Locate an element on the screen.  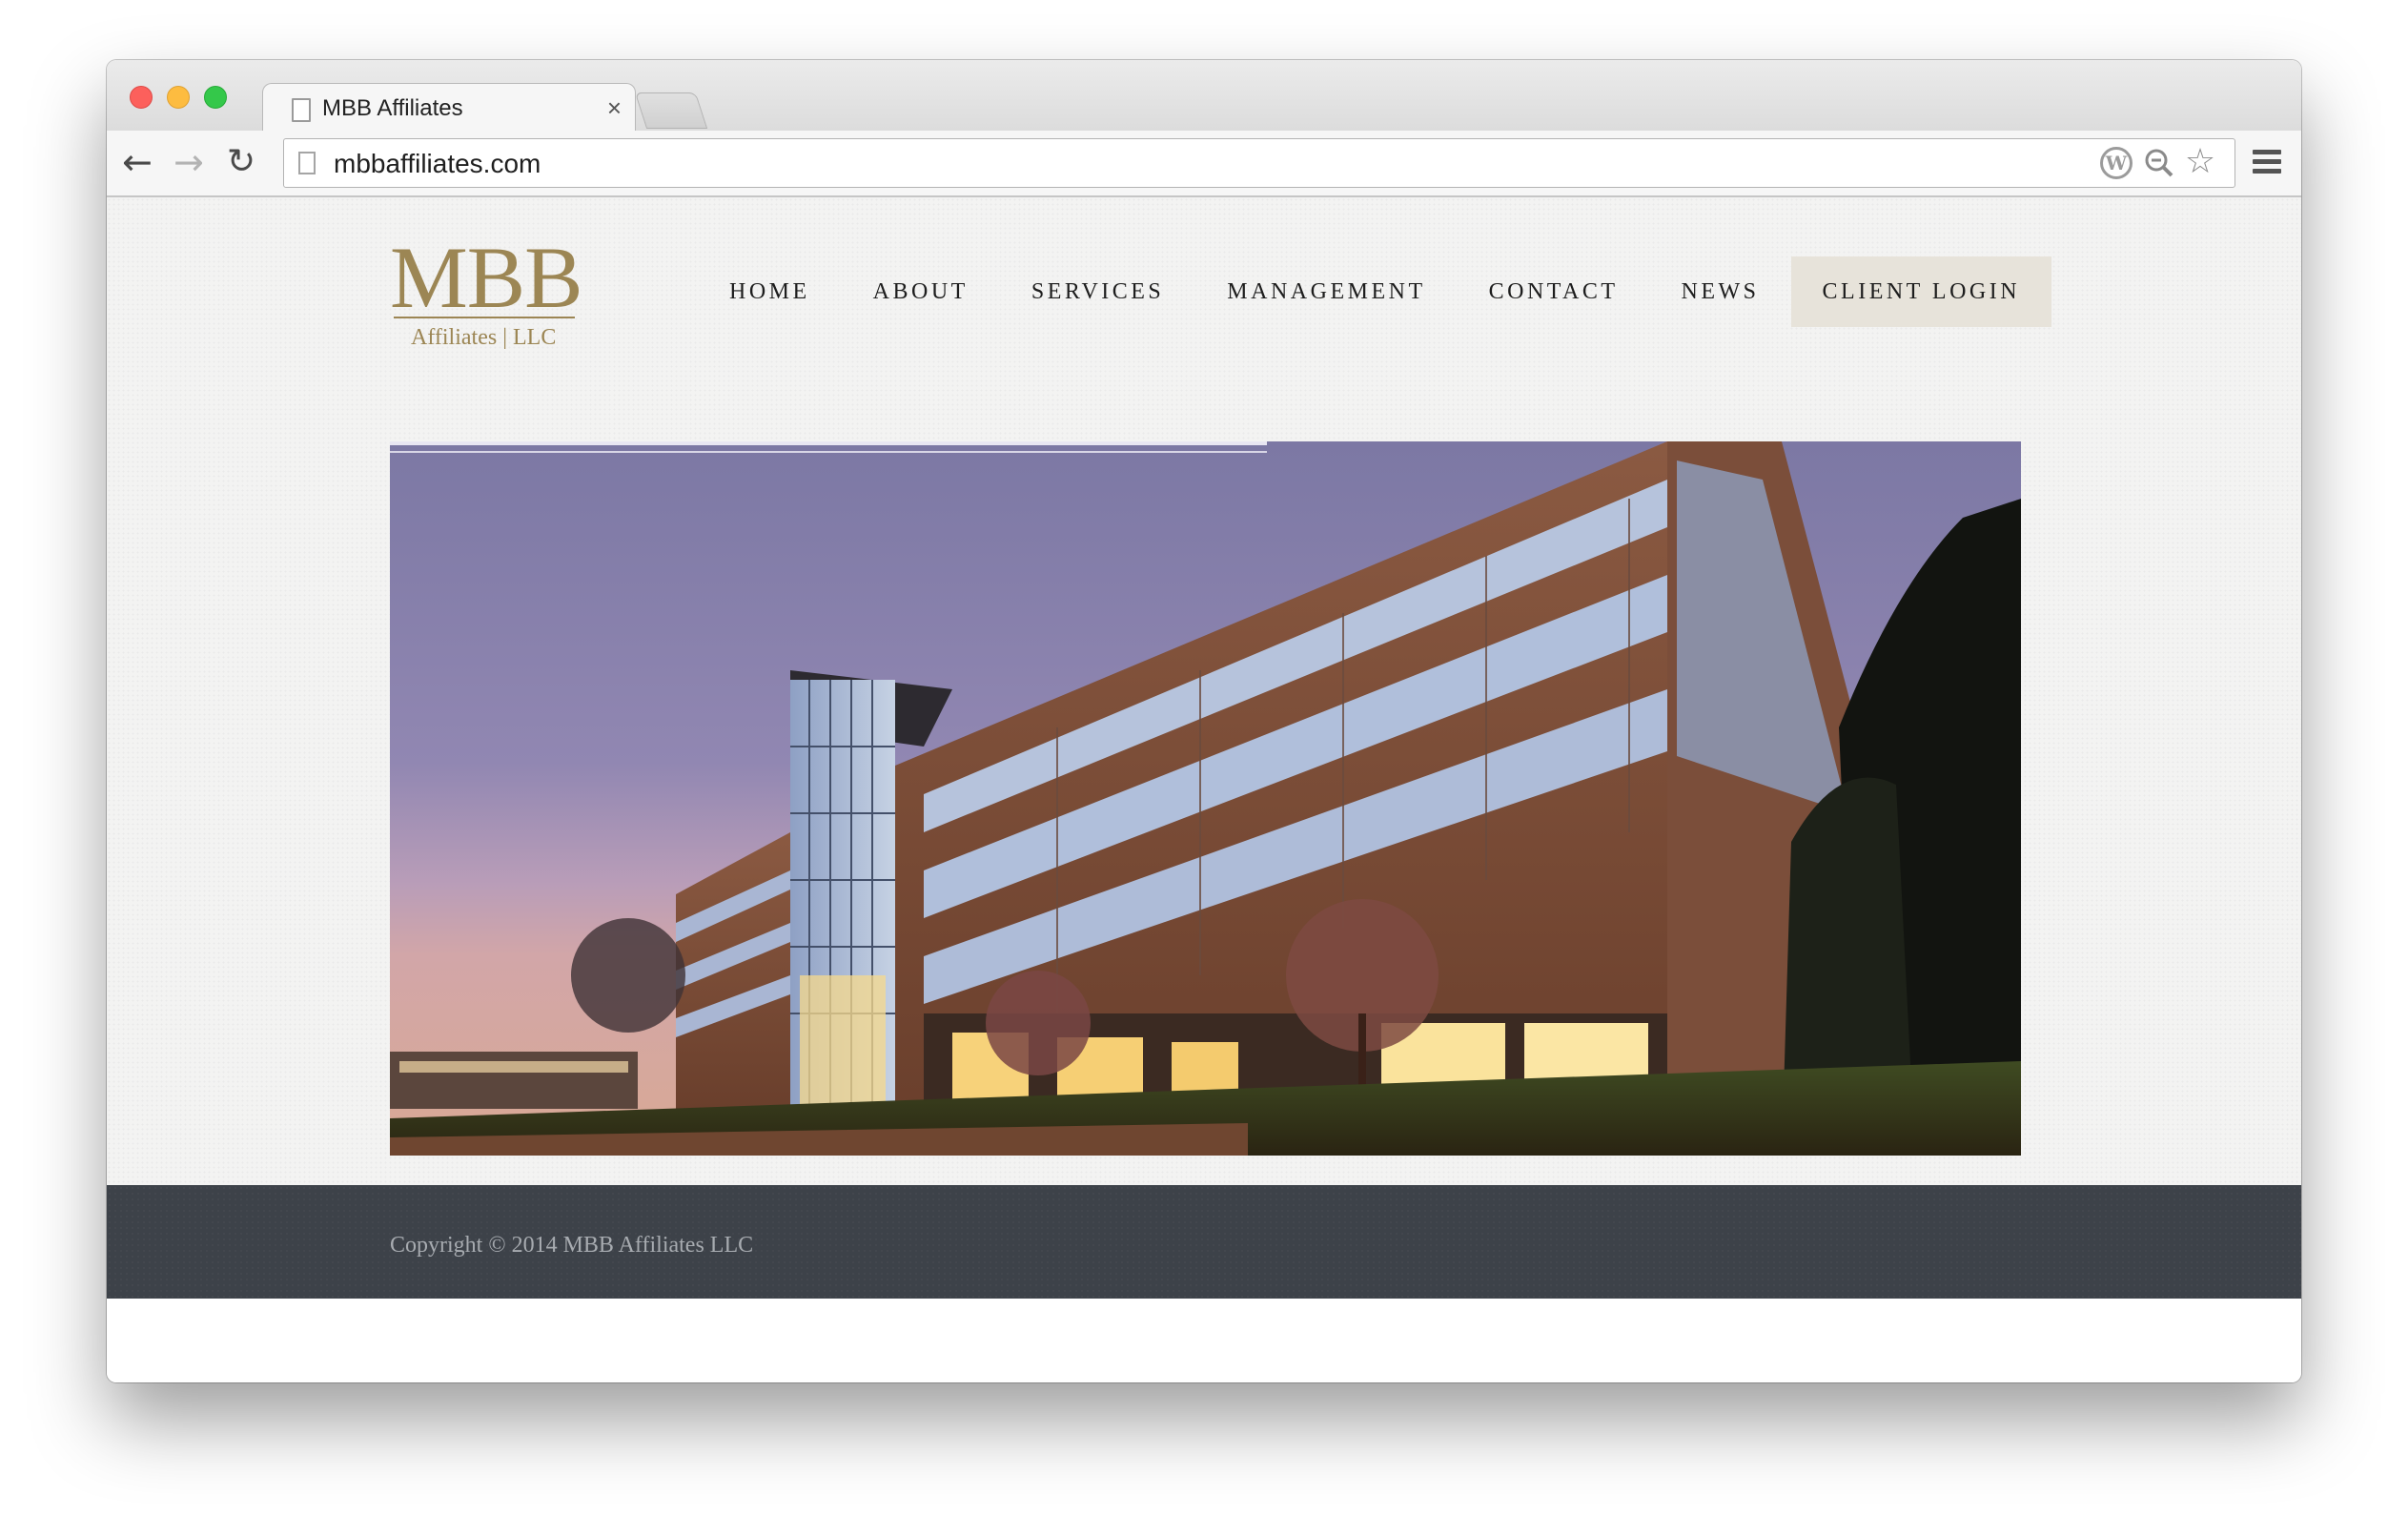
logo-divider is located at coordinates (484, 317).